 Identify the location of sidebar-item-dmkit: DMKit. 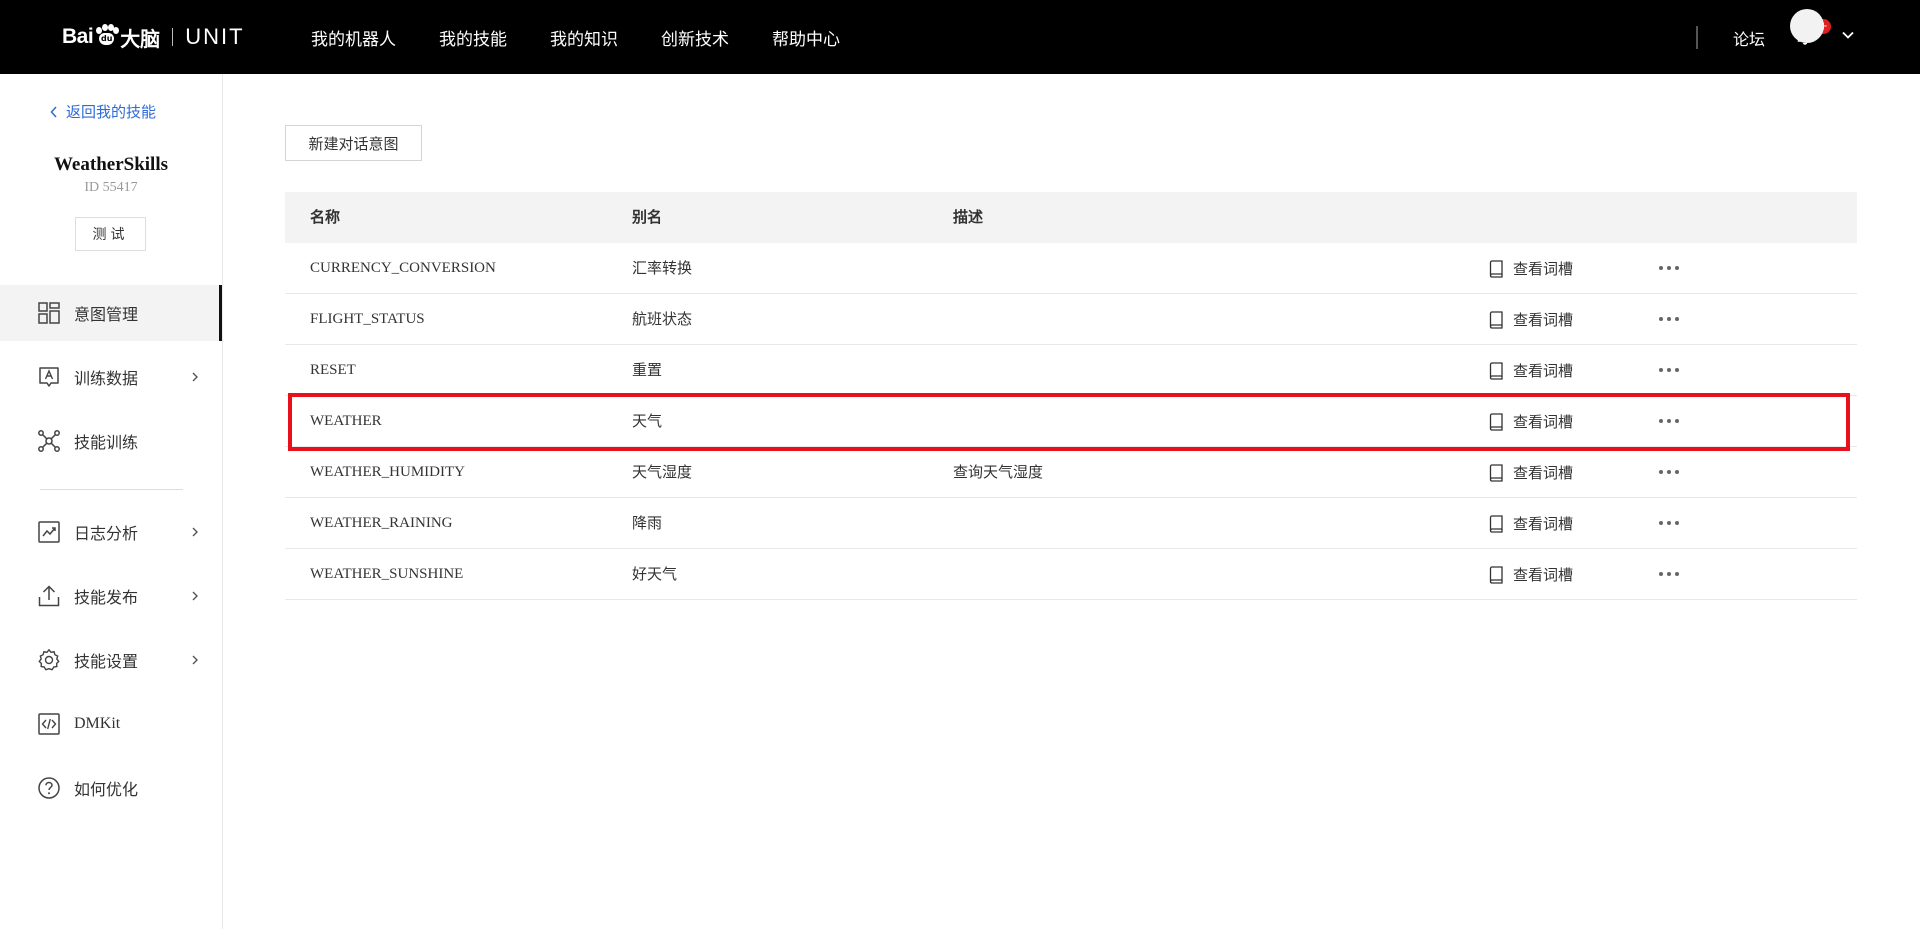
(111, 724).